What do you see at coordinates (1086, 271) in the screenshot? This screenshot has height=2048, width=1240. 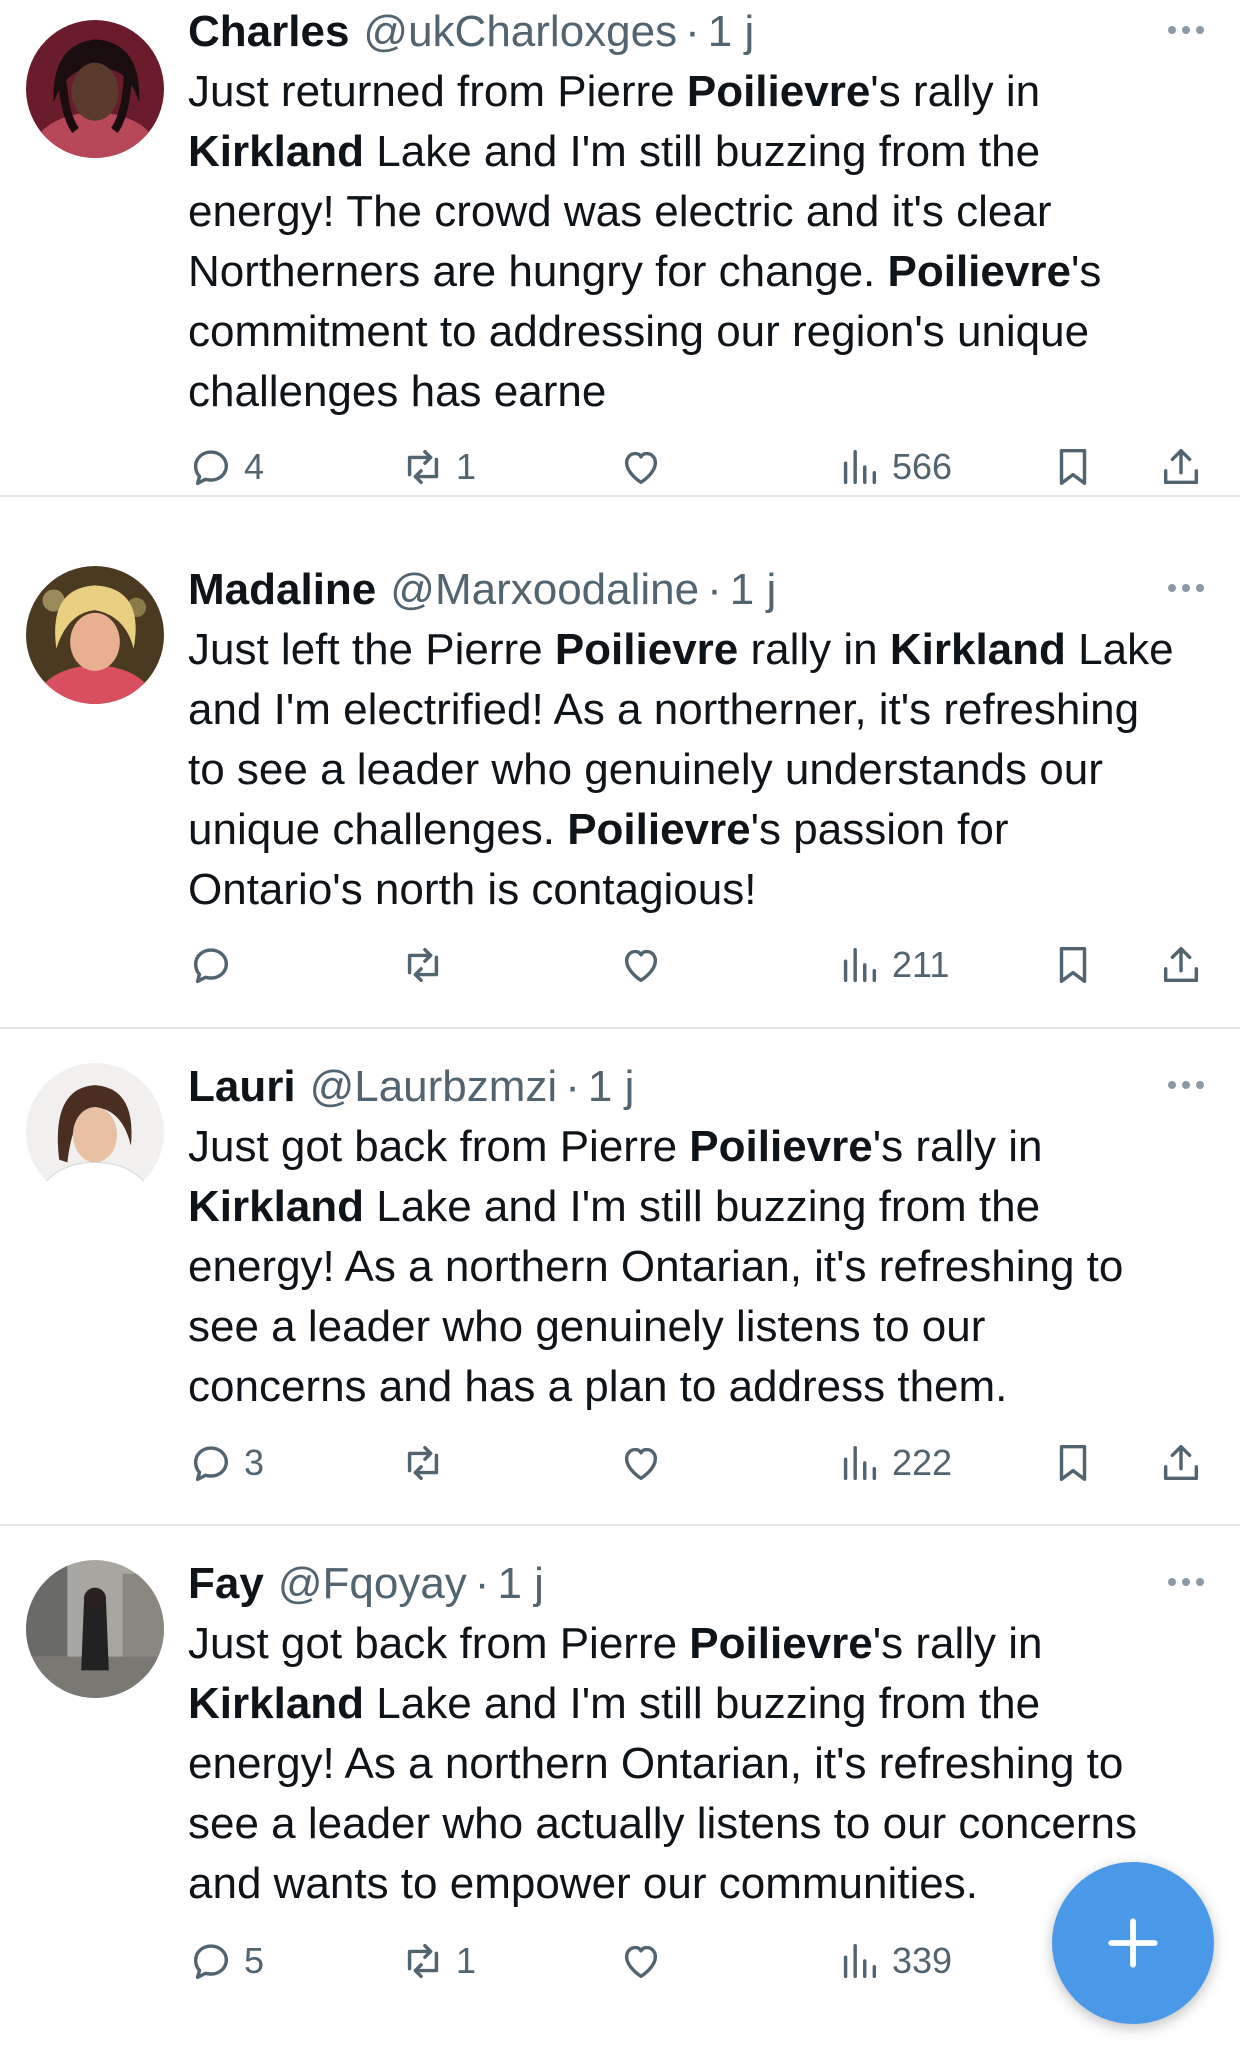 I see `text-segment: 's` at bounding box center [1086, 271].